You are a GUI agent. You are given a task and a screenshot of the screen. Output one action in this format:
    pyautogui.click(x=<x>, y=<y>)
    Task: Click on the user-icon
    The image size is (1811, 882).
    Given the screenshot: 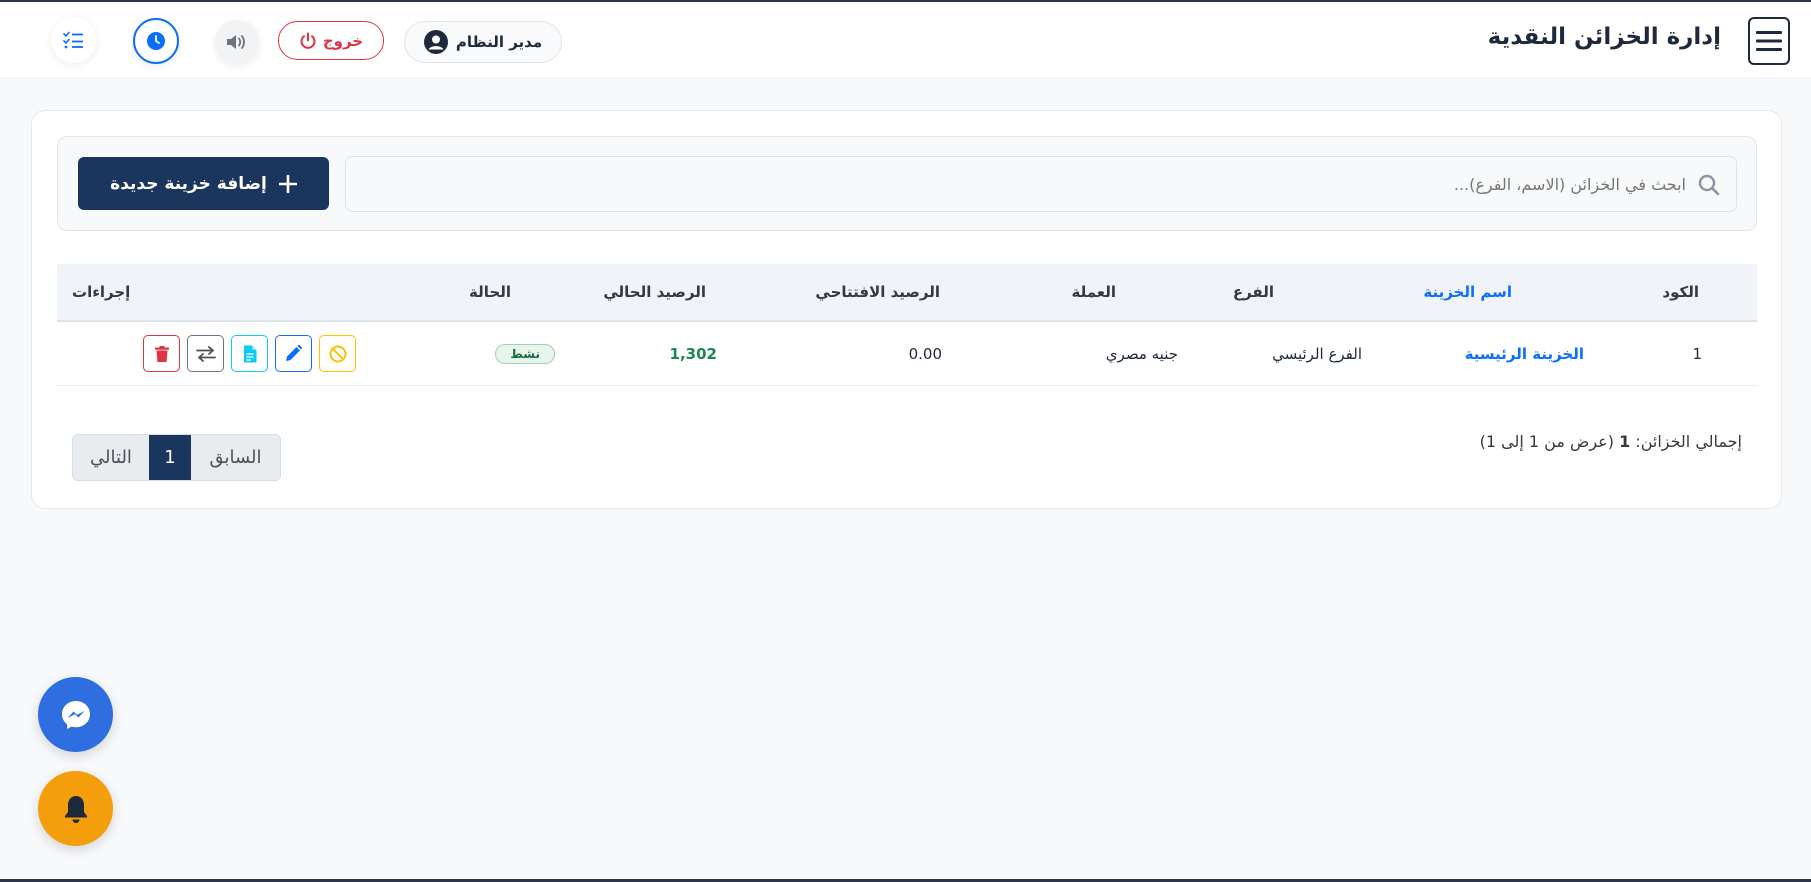 What is the action you would take?
    pyautogui.click(x=435, y=42)
    